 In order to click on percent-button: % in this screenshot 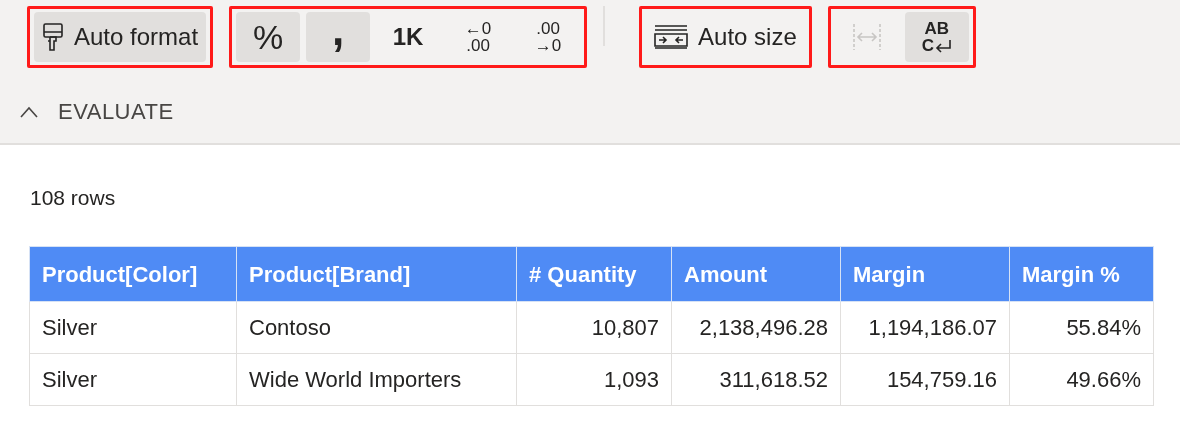, I will do `click(268, 37)`.